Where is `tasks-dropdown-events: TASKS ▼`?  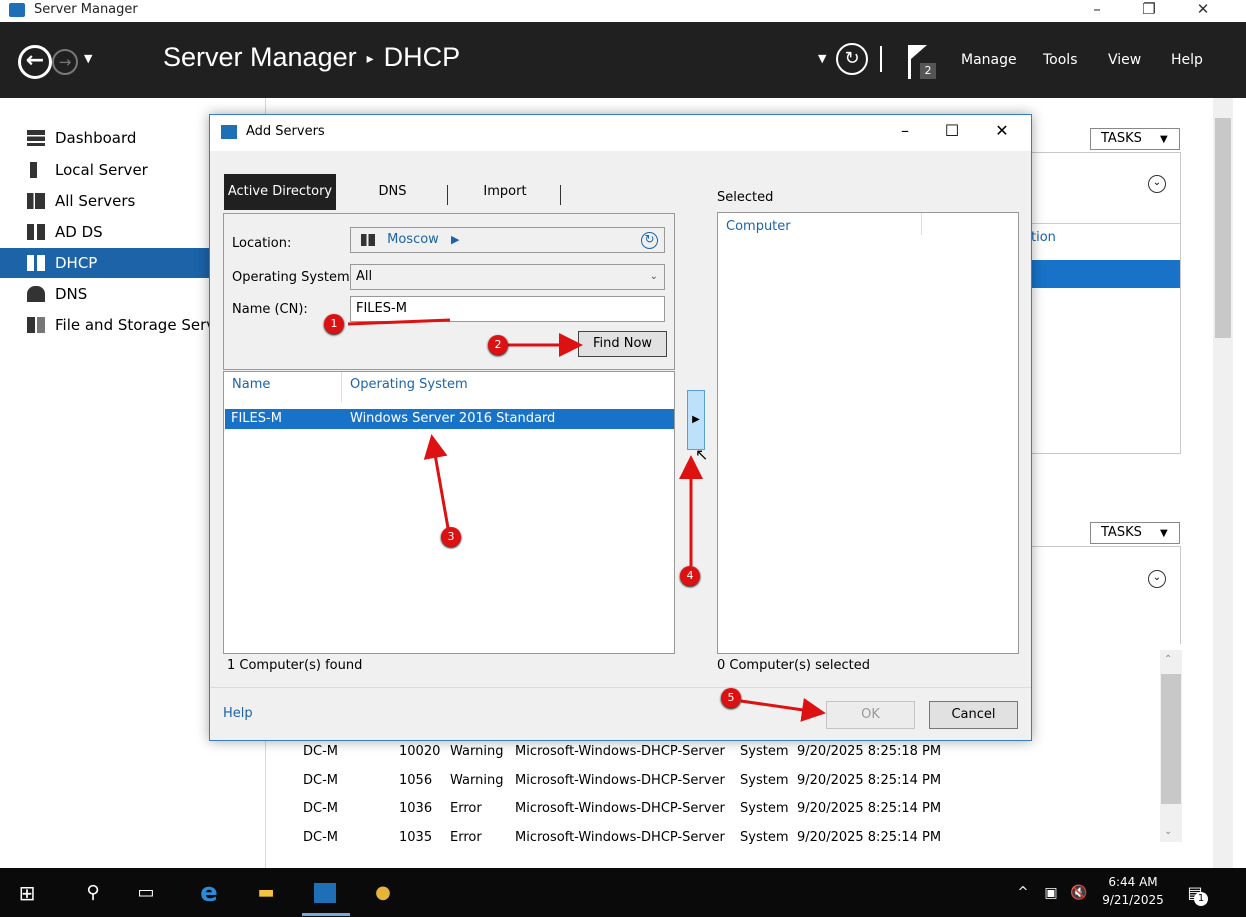 tasks-dropdown-events: TASKS ▼ is located at coordinates (1135, 533).